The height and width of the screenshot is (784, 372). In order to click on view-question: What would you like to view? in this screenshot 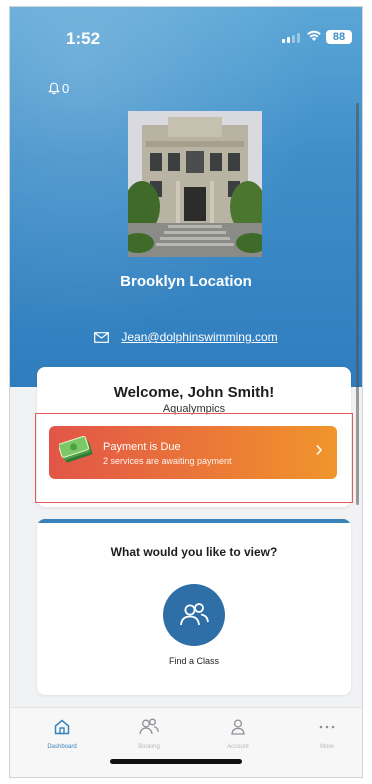, I will do `click(194, 552)`.